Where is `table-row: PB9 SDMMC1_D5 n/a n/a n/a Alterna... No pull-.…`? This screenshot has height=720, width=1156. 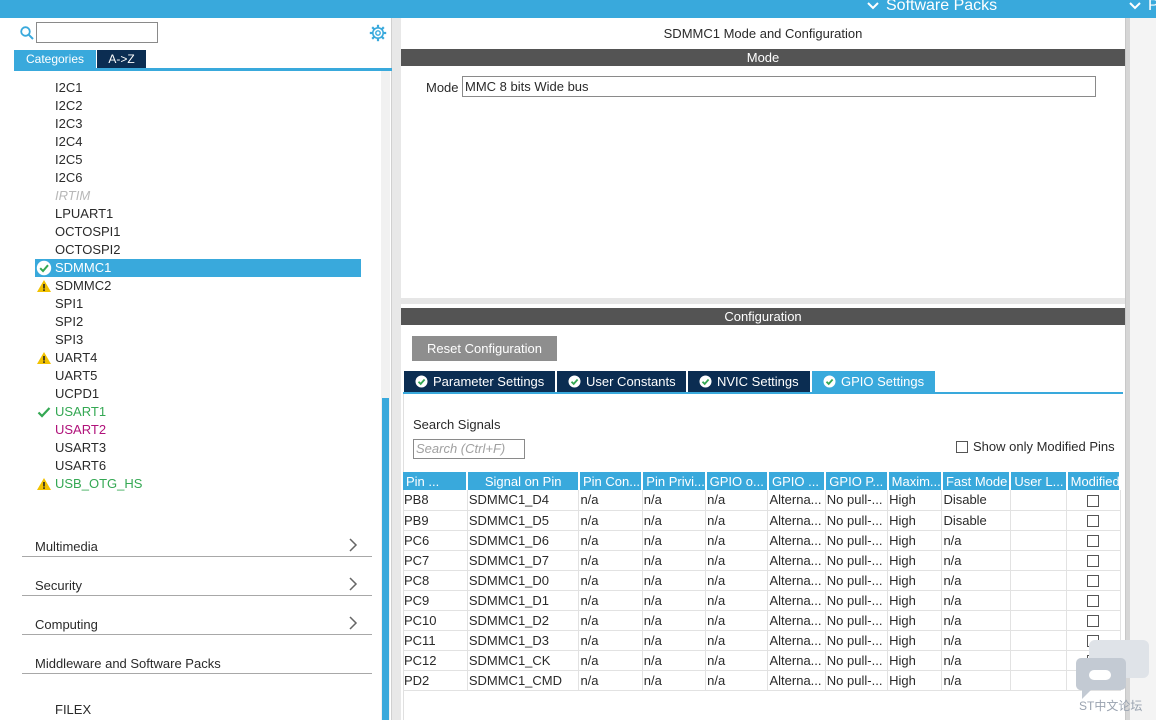
table-row: PB9 SDMMC1_D5 n/a n/a n/a Alterna... No pull-.… is located at coordinates (762, 520).